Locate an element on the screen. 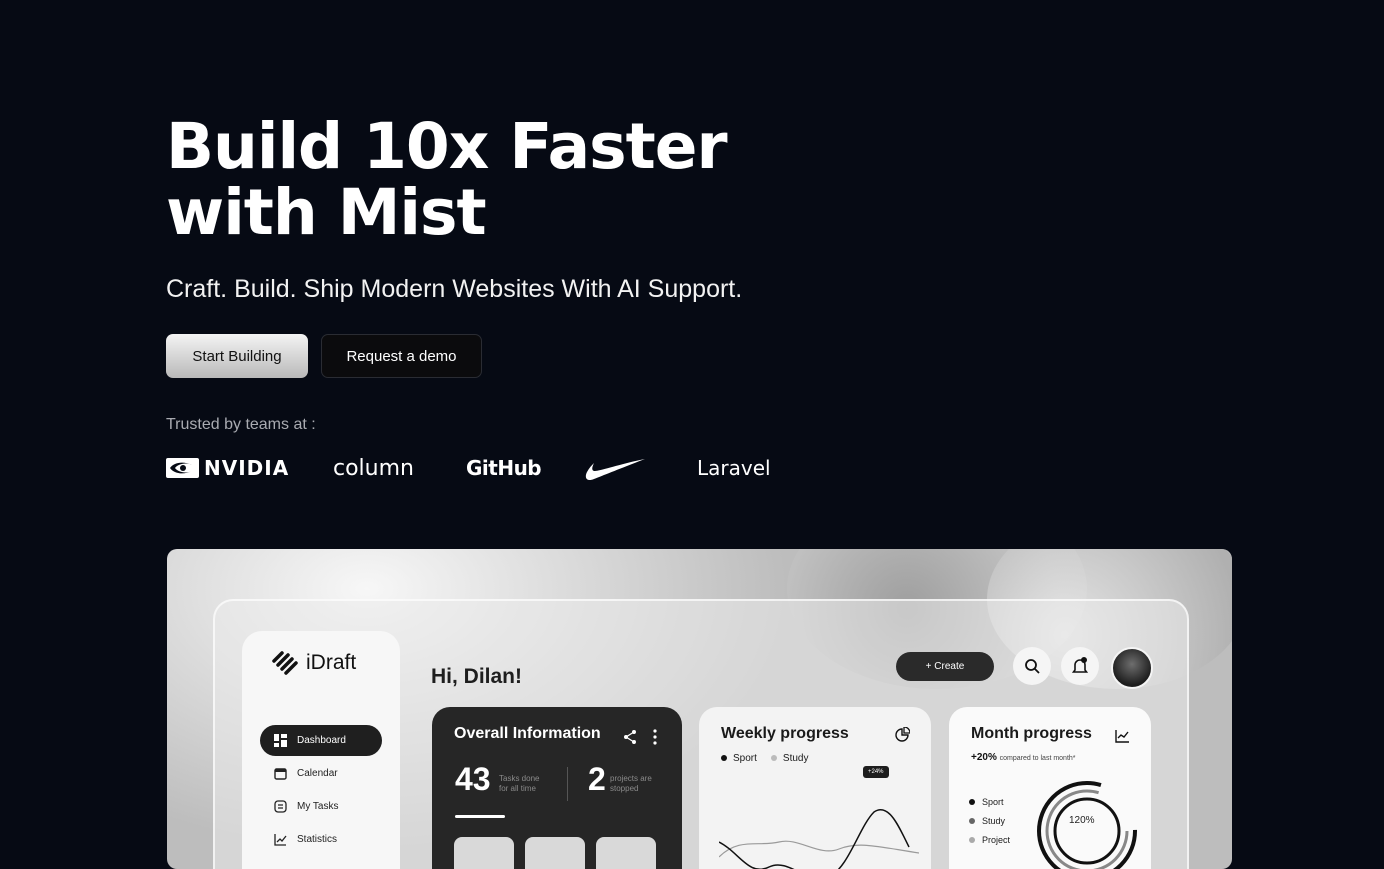  more-icon is located at coordinates (655, 737).